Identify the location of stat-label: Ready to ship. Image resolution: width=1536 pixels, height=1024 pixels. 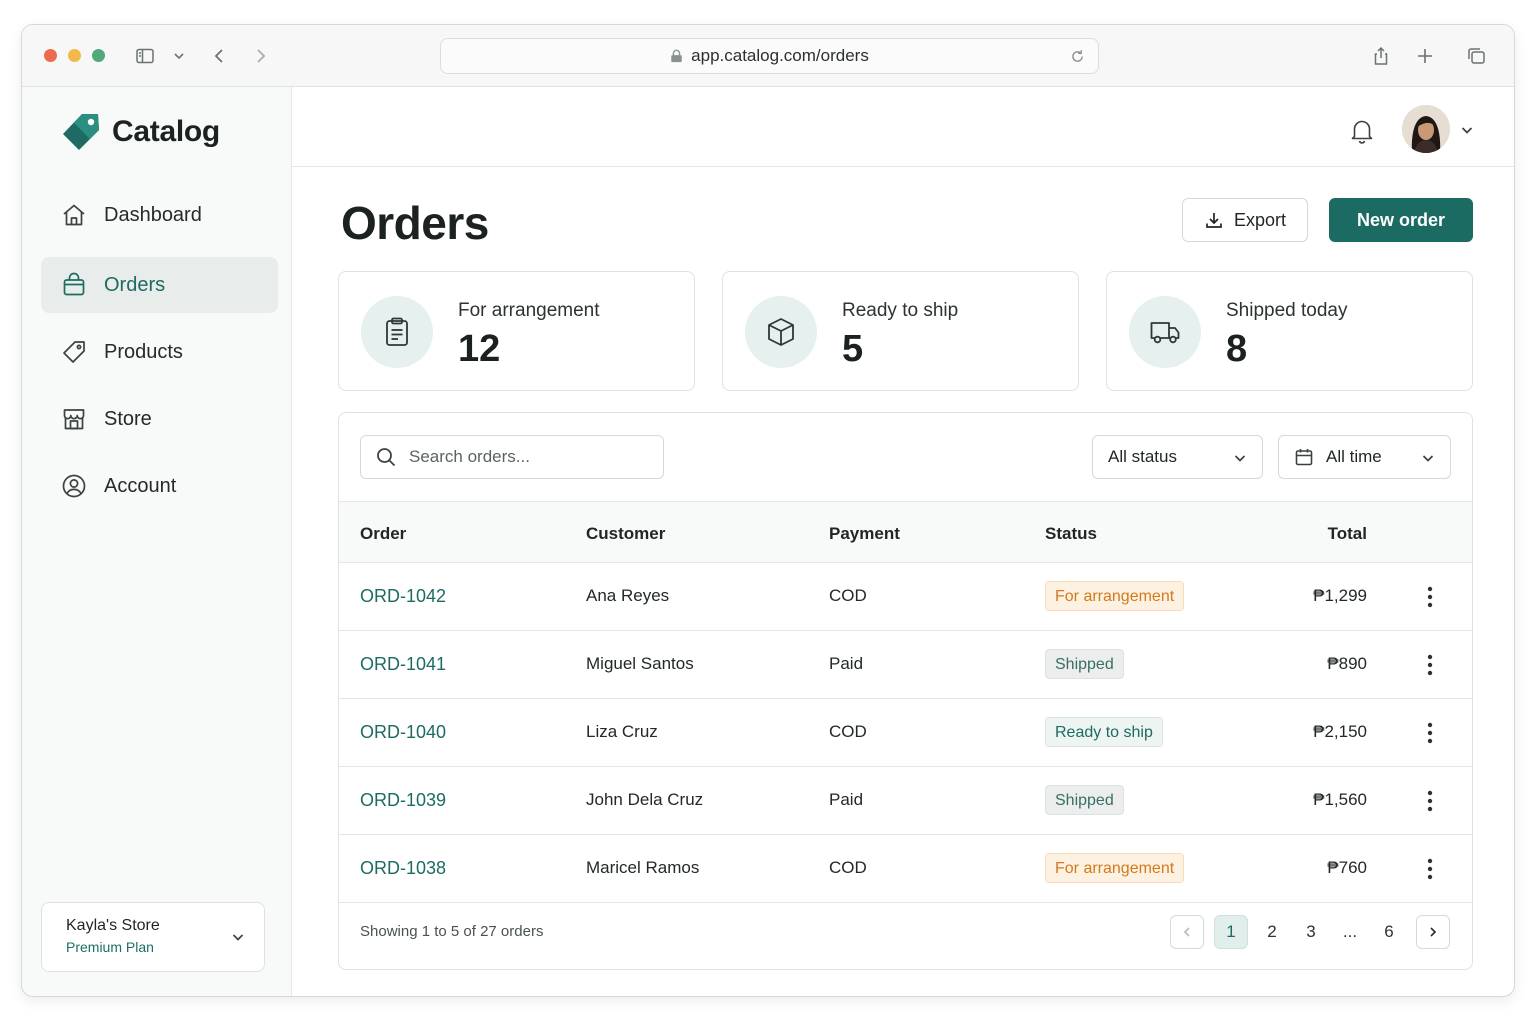
(900, 310).